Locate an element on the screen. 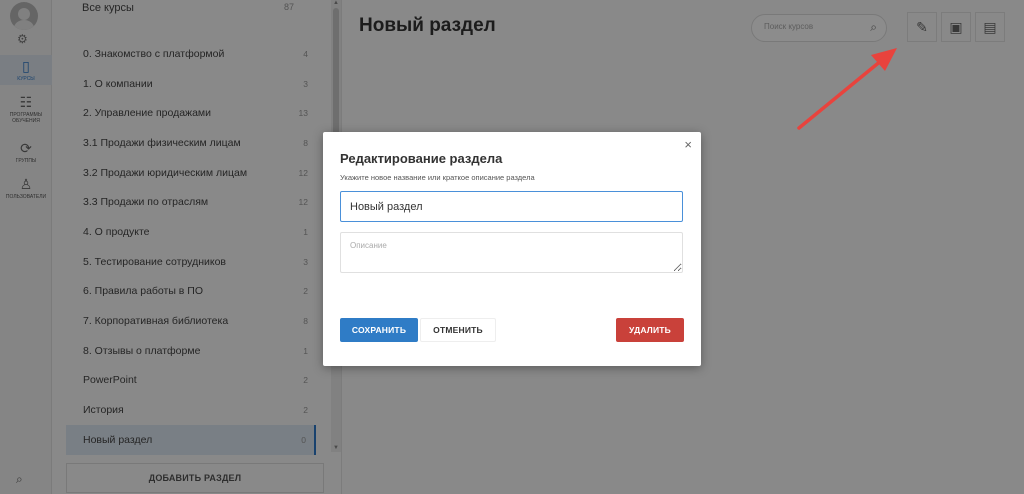 Image resolution: width=1024 pixels, height=494 pixels. close-icon: × is located at coordinates (688, 144).